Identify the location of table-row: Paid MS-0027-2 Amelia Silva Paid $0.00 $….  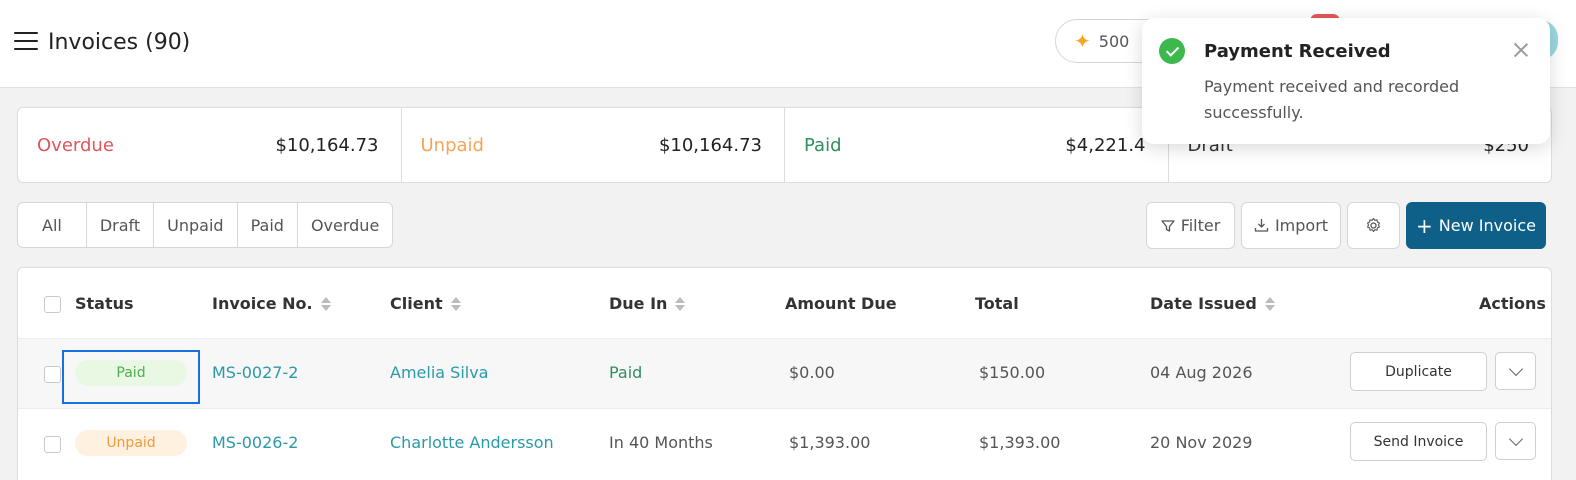
(784, 373).